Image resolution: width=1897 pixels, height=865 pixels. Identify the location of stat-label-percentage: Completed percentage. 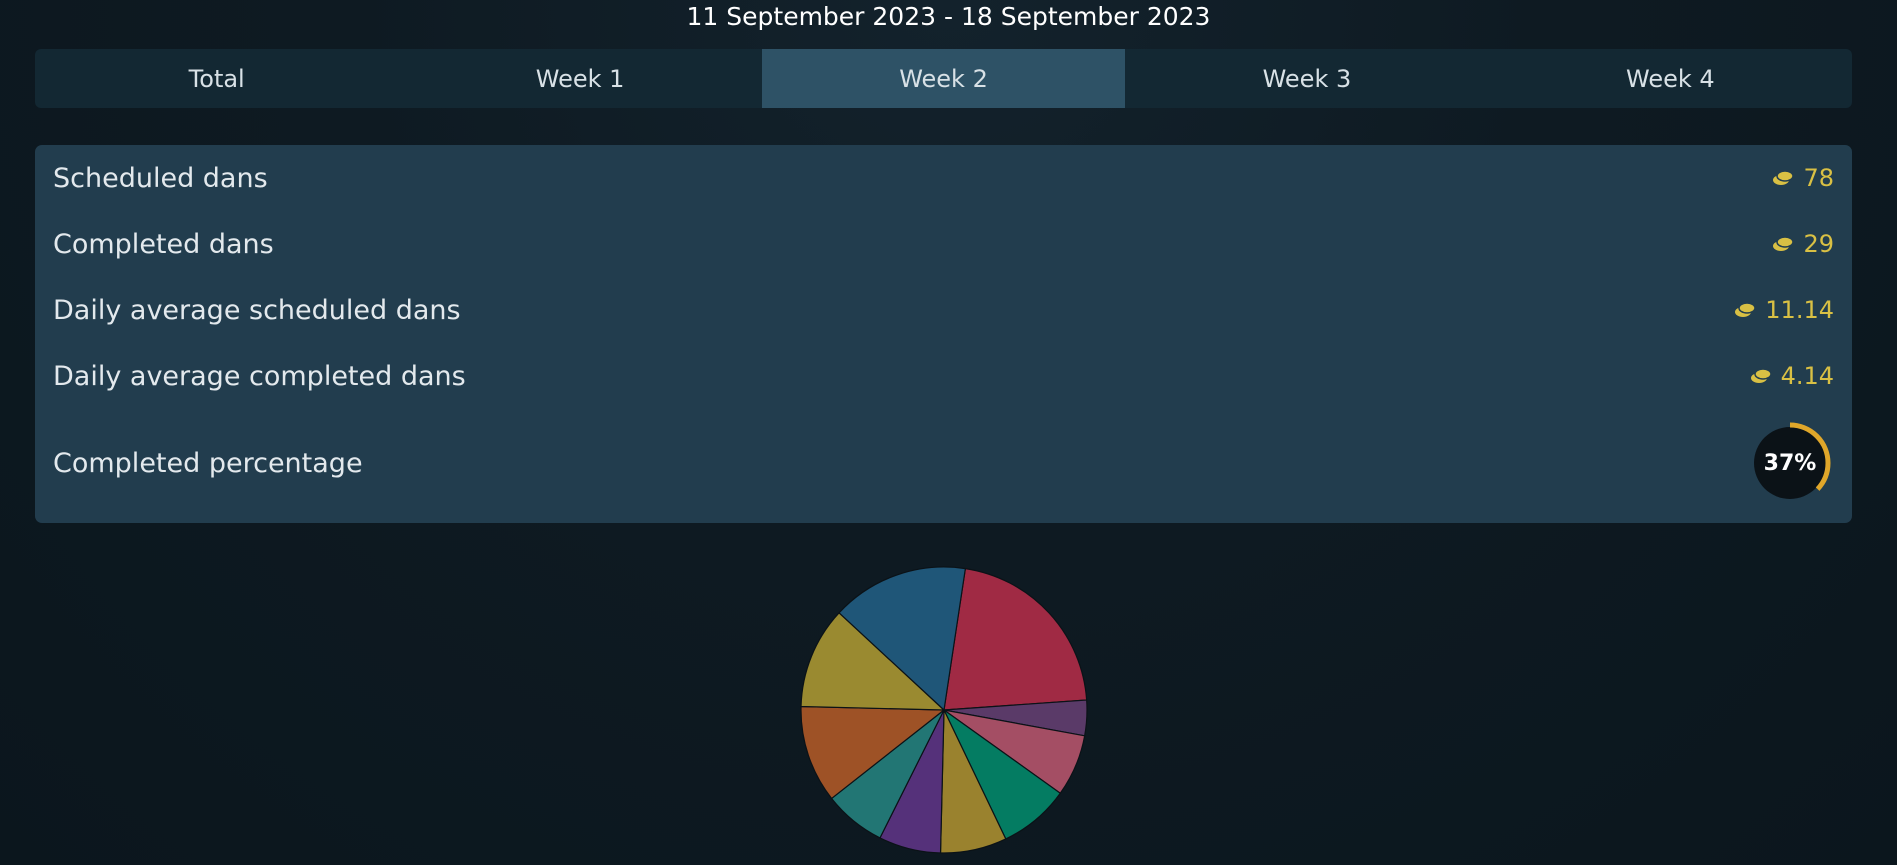
(208, 463).